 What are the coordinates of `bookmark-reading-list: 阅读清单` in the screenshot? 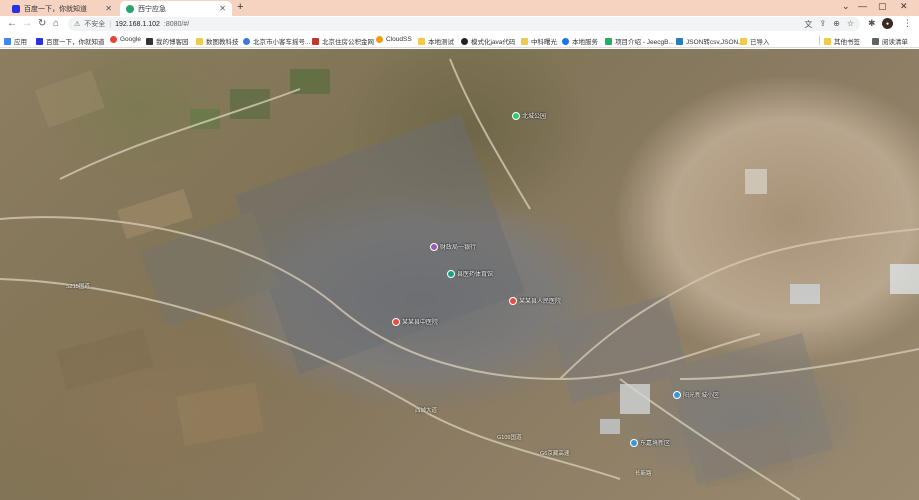 It's located at (890, 41).